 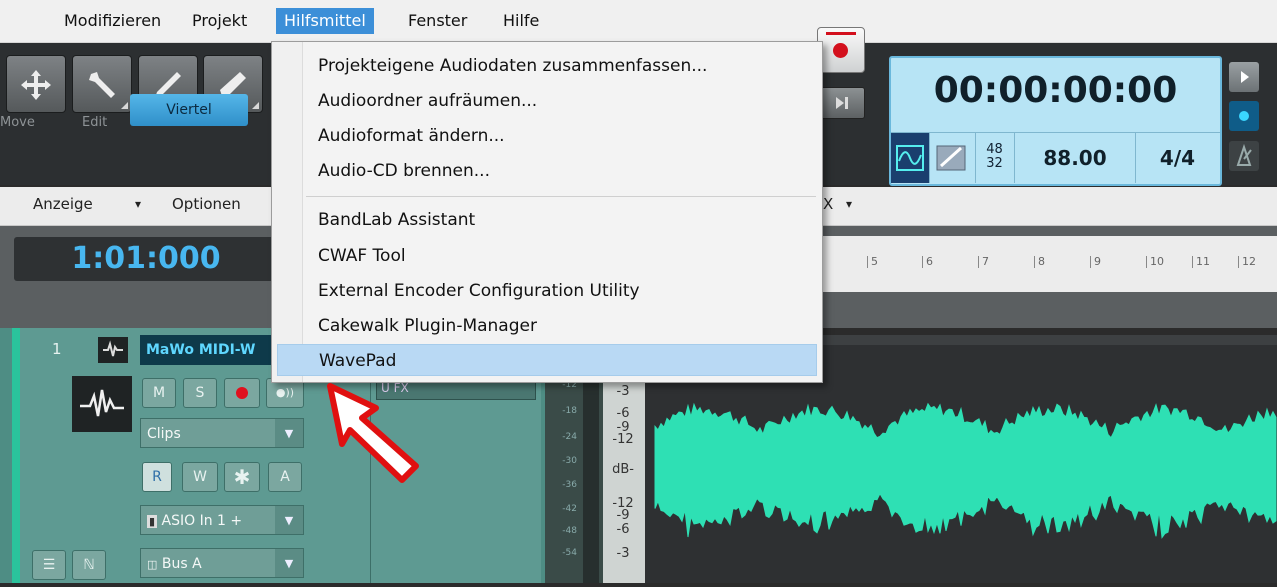 I want to click on menu-hilfe: Hilfe, so click(x=521, y=21).